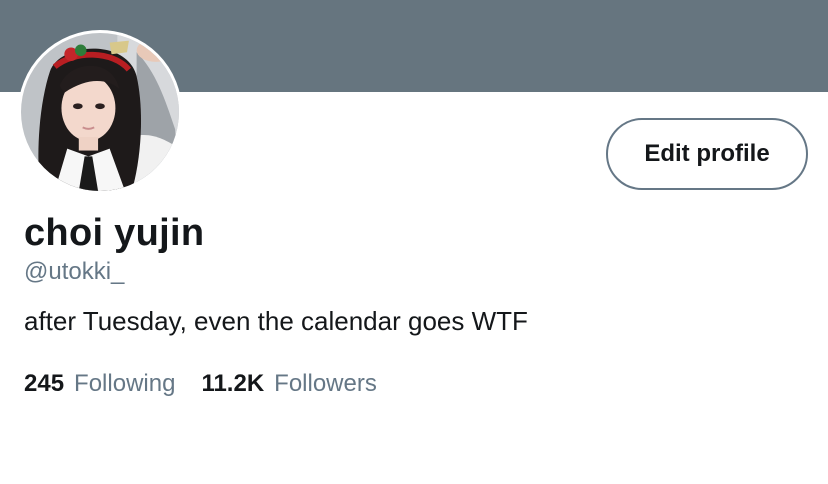 The image size is (828, 484). I want to click on display-name: choi yujin, so click(114, 233).